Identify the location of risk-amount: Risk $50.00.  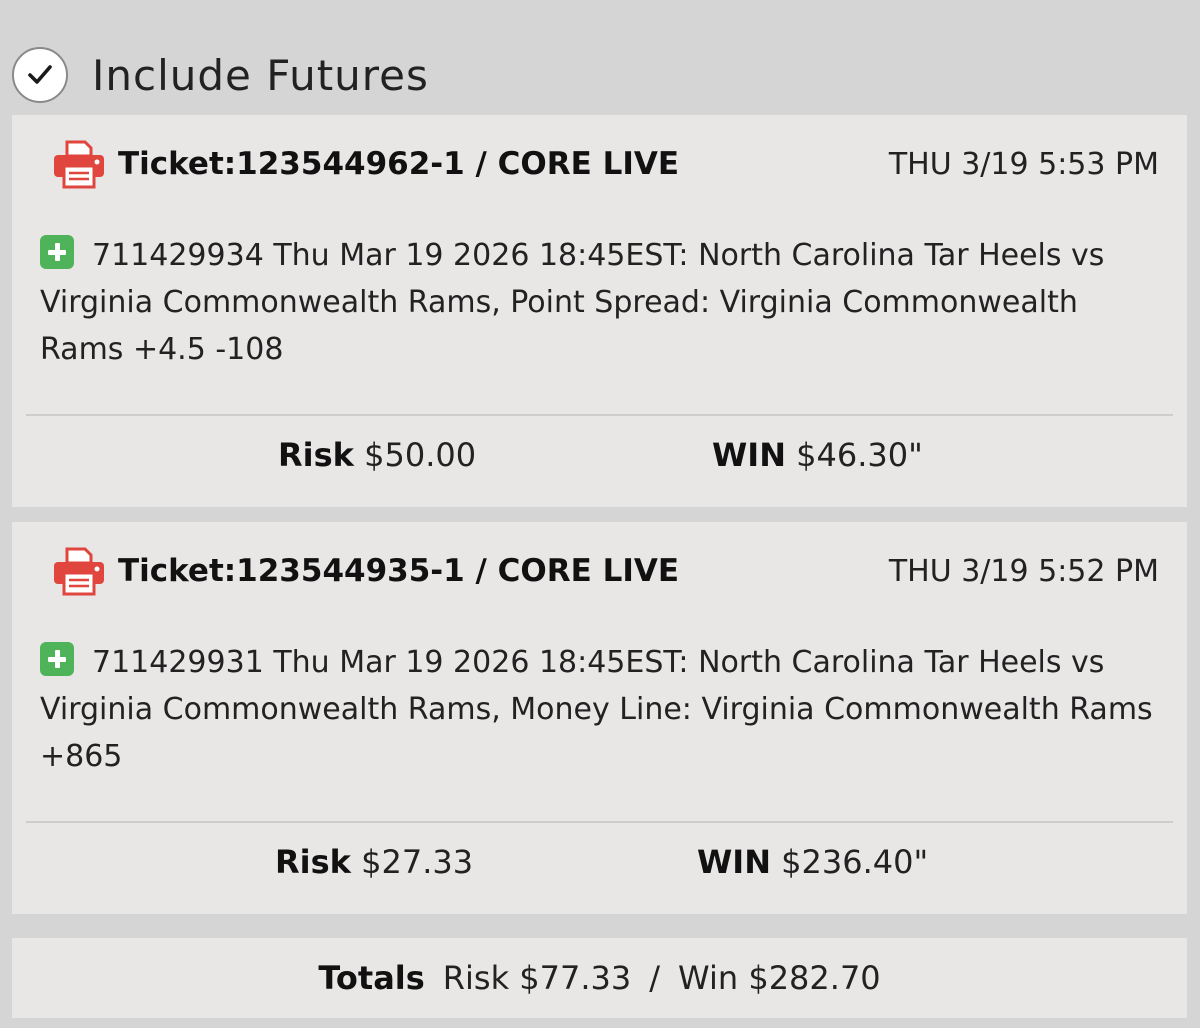
(377, 455).